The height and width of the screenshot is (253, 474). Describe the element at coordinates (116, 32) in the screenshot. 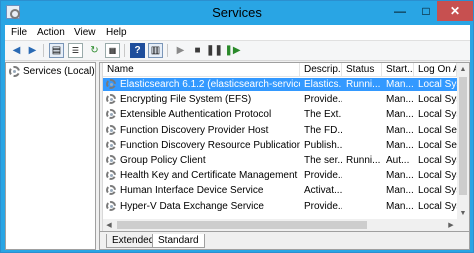

I see `menu-help: Help` at that location.